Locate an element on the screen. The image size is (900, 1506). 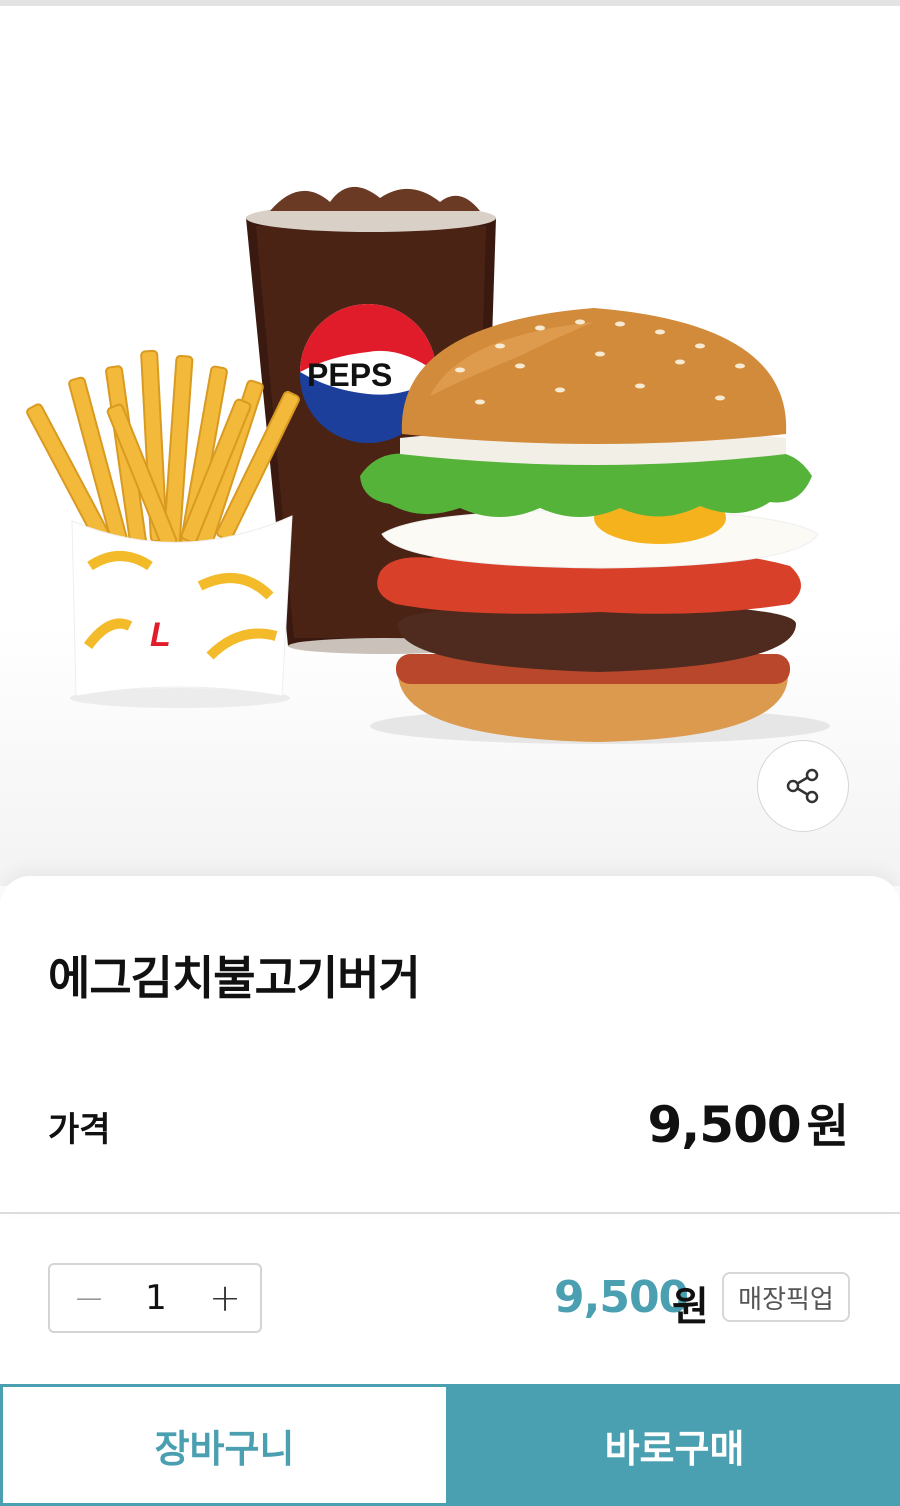
total-price-value: 9,500 is located at coordinates (621, 1297).